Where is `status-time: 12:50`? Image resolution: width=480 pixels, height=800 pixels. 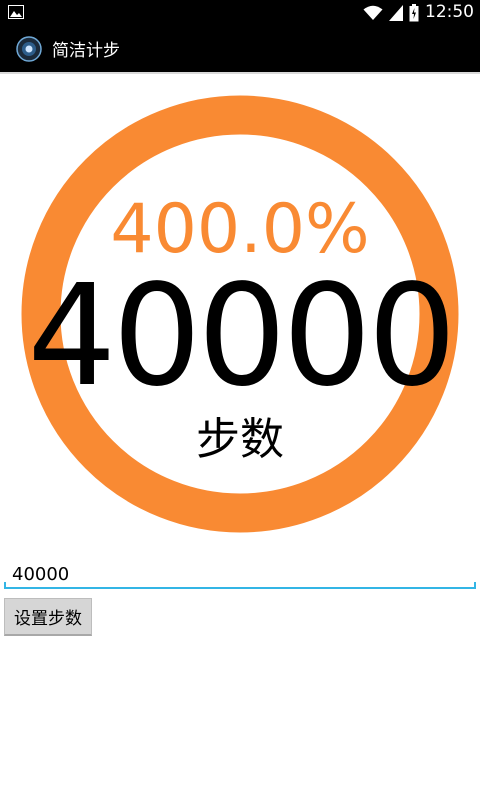
status-time: 12:50 is located at coordinates (449, 12).